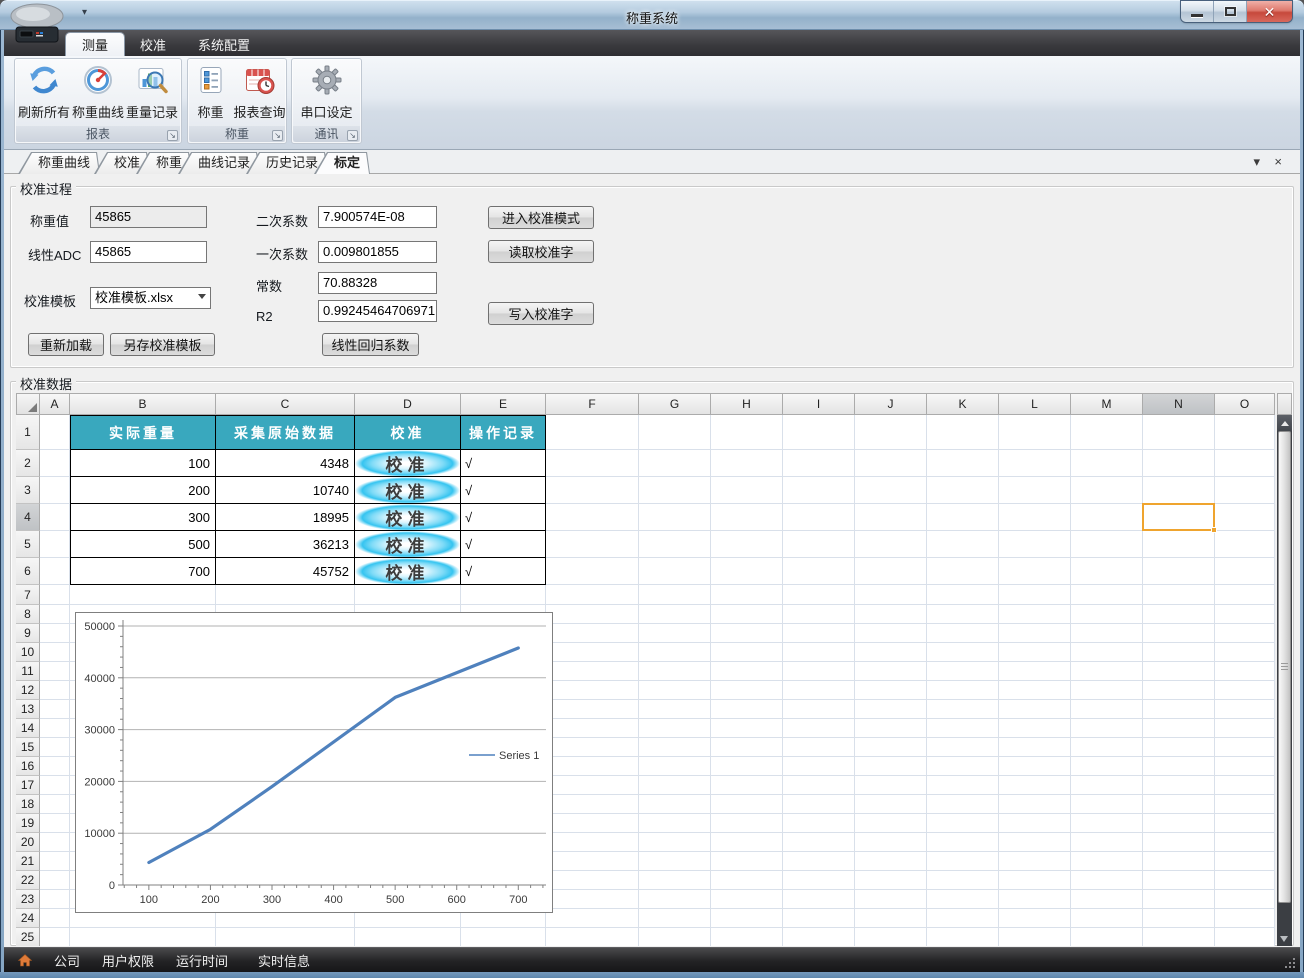 This screenshot has height=978, width=1304. Describe the element at coordinates (747, 614) in the screenshot. I see `cell-H8` at that location.